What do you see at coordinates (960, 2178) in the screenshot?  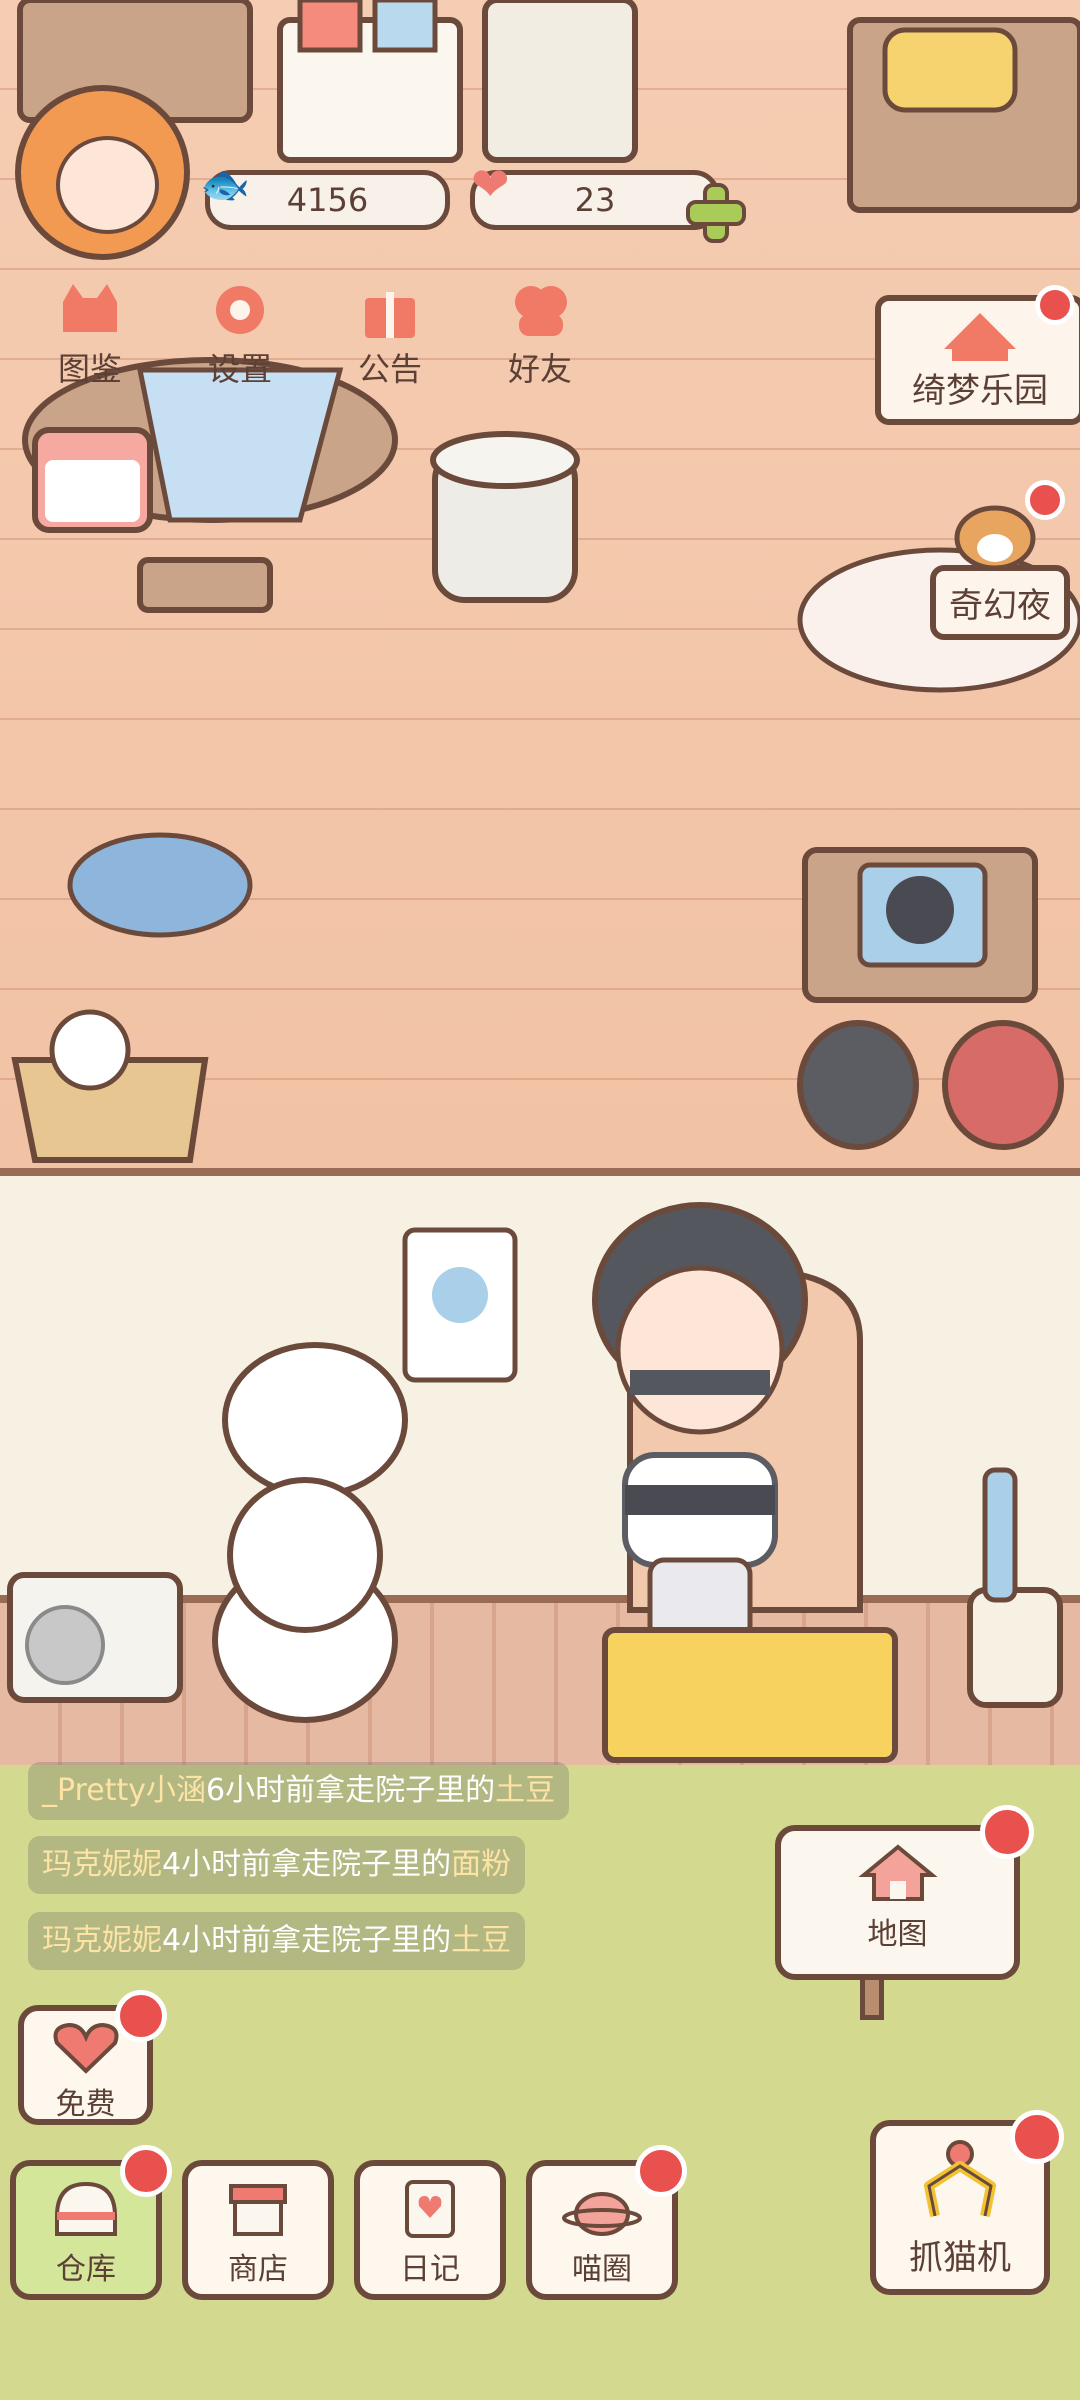 I see `claw-icon` at bounding box center [960, 2178].